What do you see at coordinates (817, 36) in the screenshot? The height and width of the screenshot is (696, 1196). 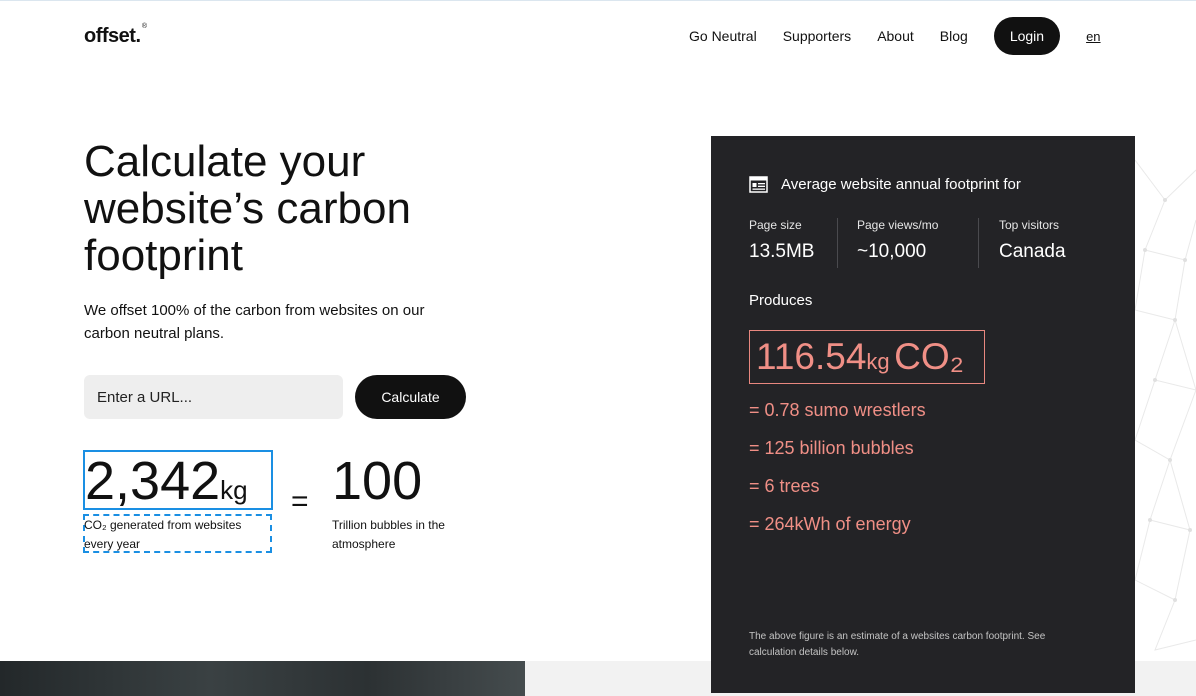 I see `nav-supporters: Supporters` at bounding box center [817, 36].